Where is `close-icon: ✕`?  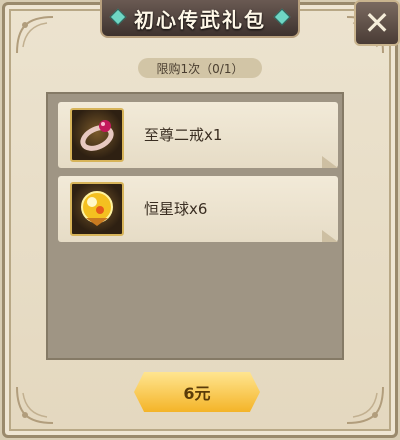 close-icon: ✕ is located at coordinates (377, 23).